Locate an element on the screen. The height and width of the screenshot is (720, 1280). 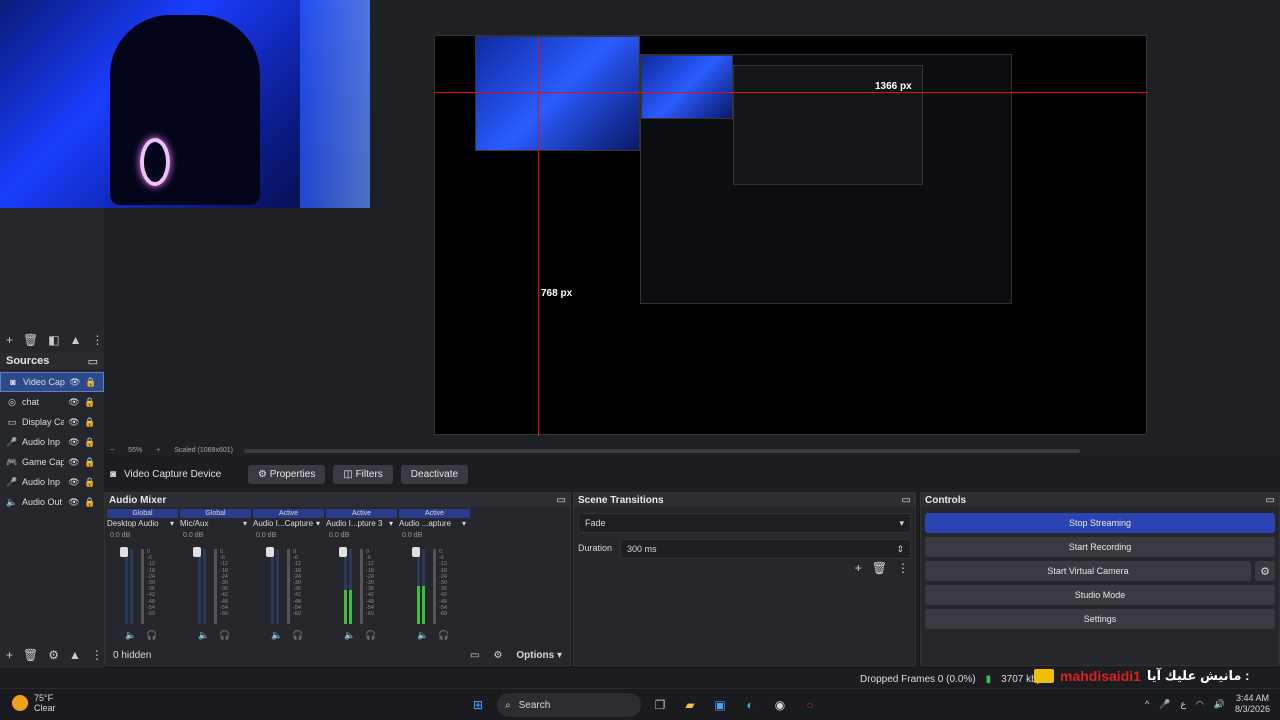
zoom-in-icon: + is located at coordinates (158, 450).